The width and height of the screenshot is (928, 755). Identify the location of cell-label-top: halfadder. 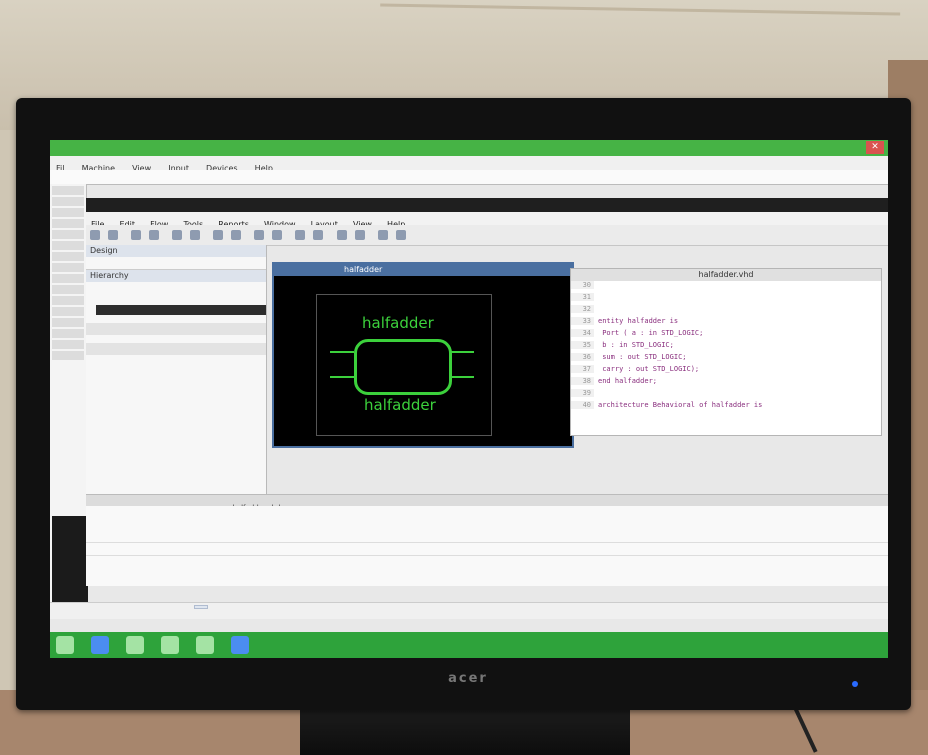
(398, 323).